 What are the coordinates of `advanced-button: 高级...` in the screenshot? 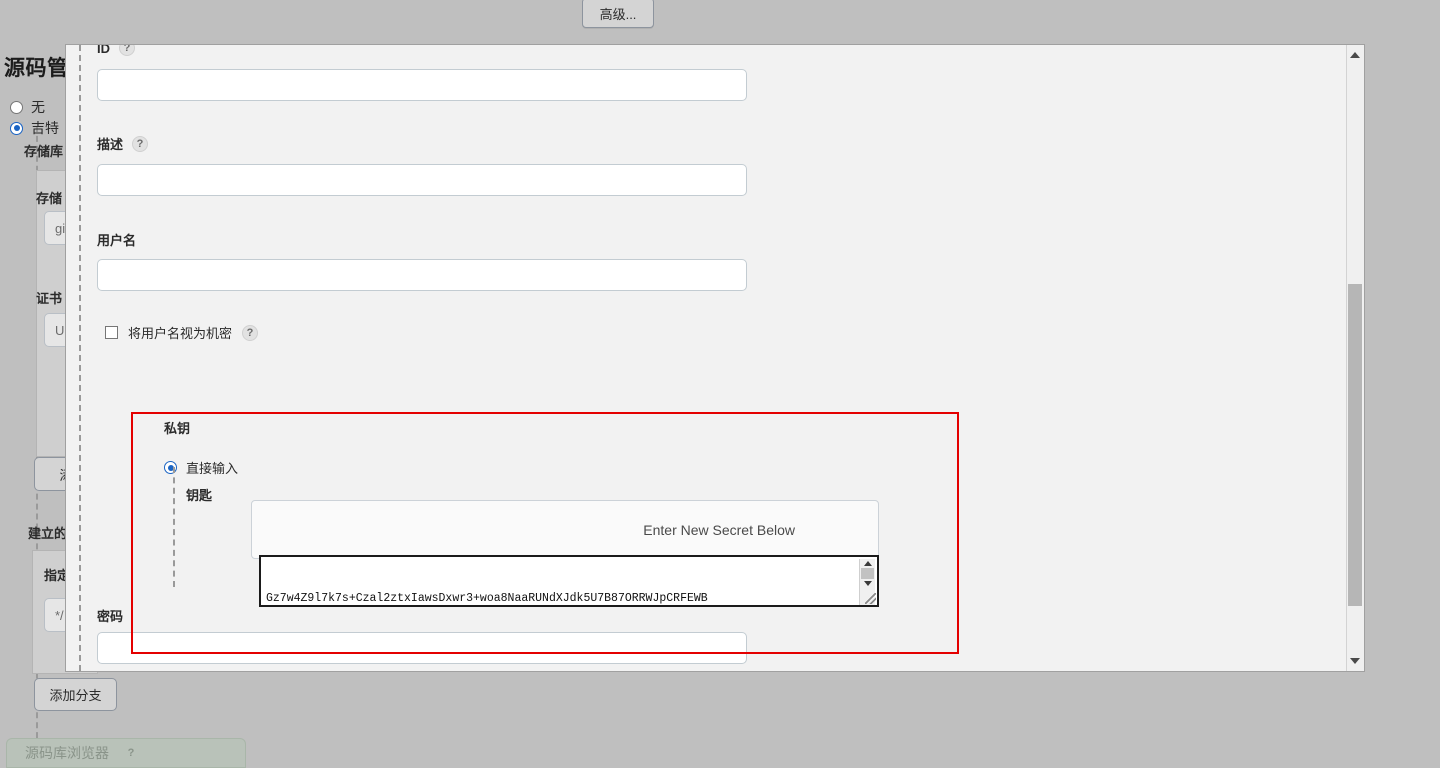 It's located at (618, 14).